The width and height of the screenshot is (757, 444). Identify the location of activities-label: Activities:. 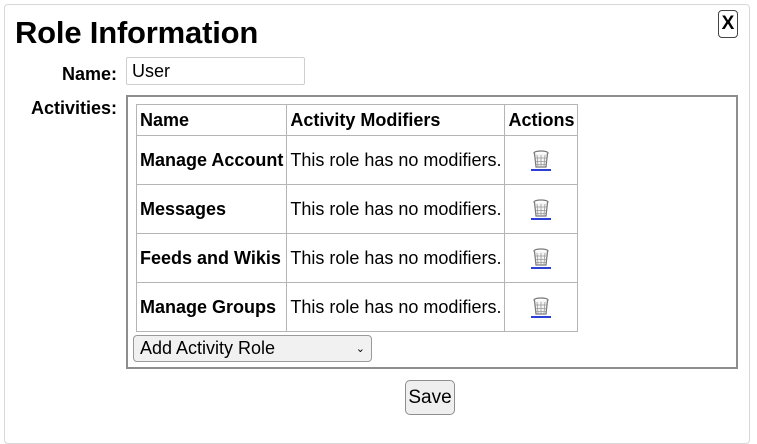
(73, 108).